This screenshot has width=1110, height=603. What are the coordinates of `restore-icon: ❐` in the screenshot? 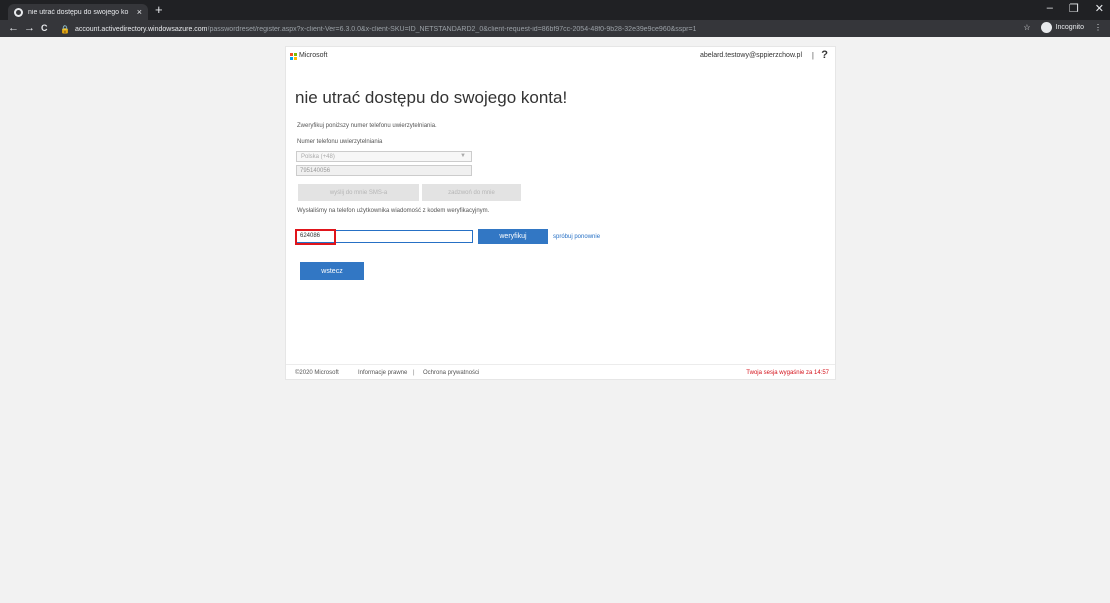 It's located at (1074, 8).